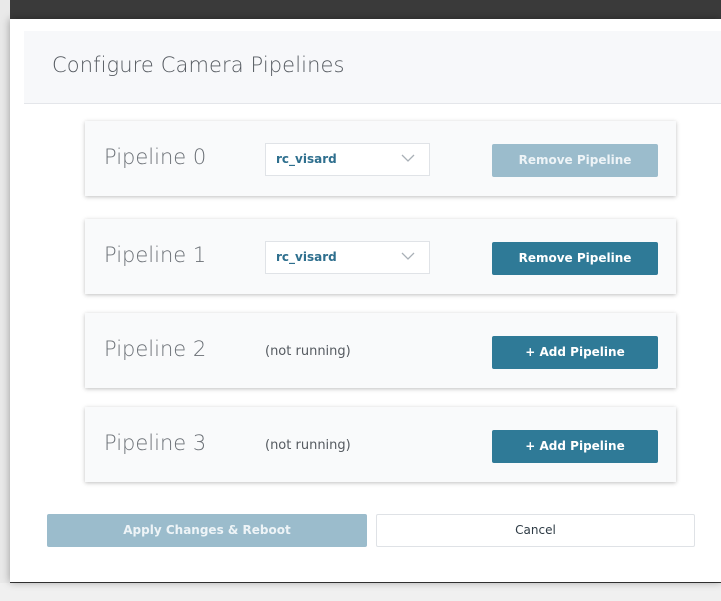  Describe the element at coordinates (360, 592) in the screenshot. I see `page-backdrop-bottom` at that location.